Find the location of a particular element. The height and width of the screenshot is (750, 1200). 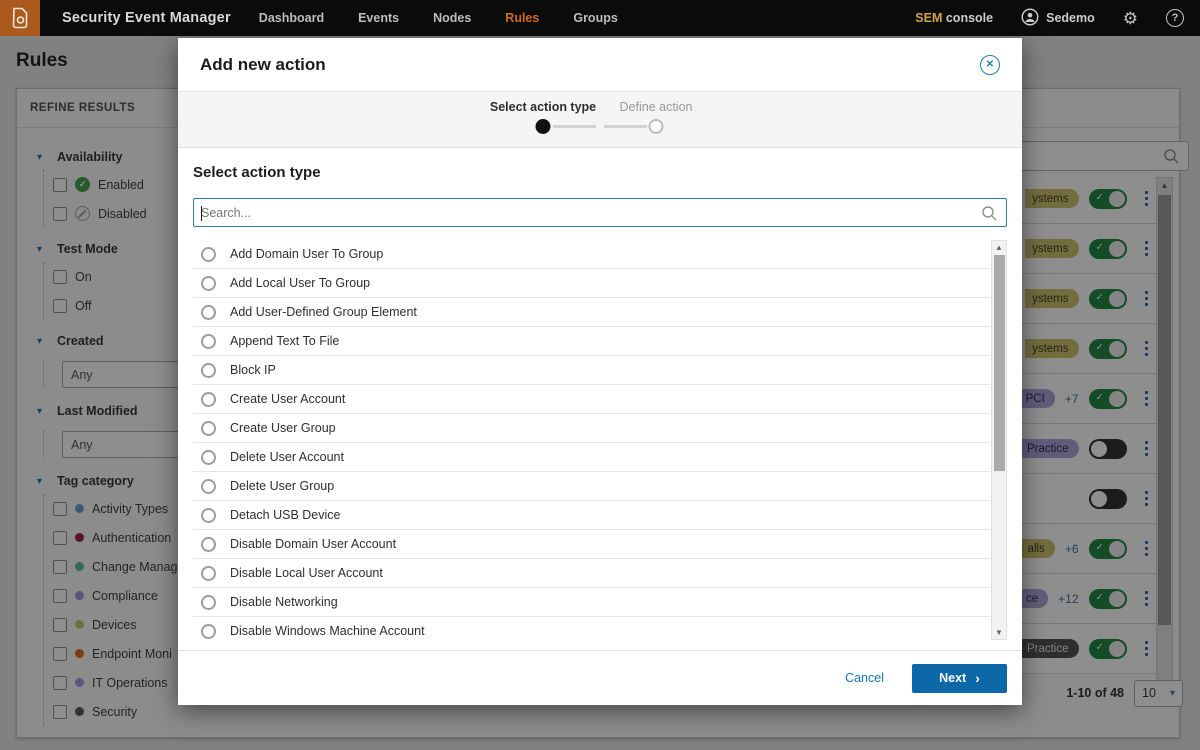

nav-item-dashboard: Dashboard is located at coordinates (291, 18).